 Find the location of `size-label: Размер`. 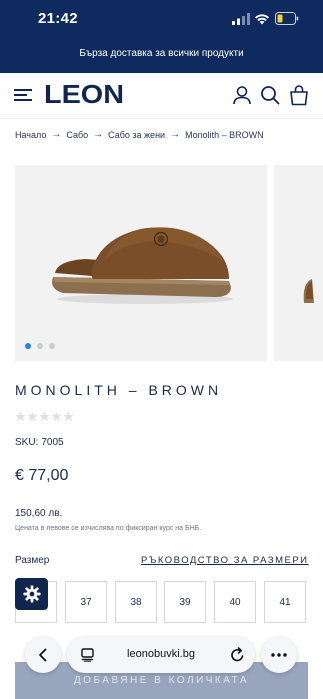

size-label: Размер is located at coordinates (32, 560).